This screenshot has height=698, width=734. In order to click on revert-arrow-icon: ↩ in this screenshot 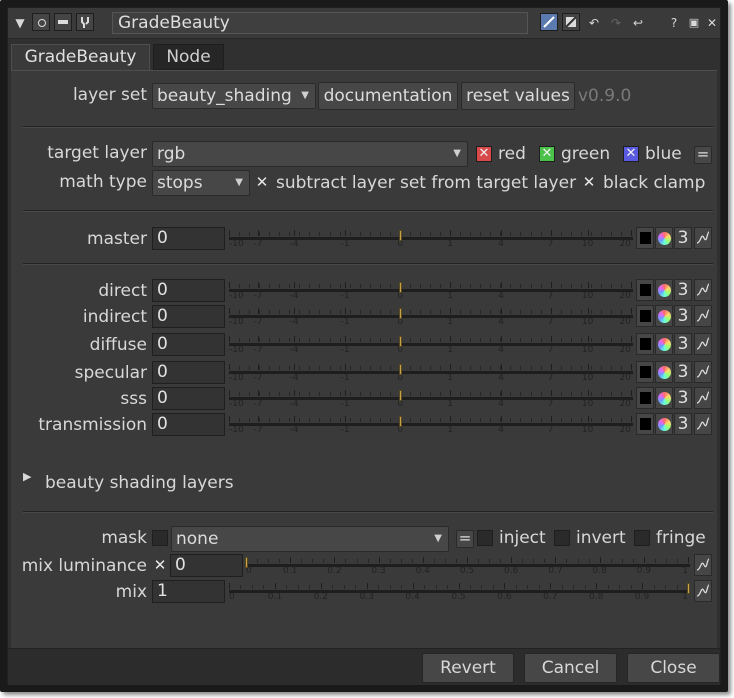, I will do `click(638, 23)`.